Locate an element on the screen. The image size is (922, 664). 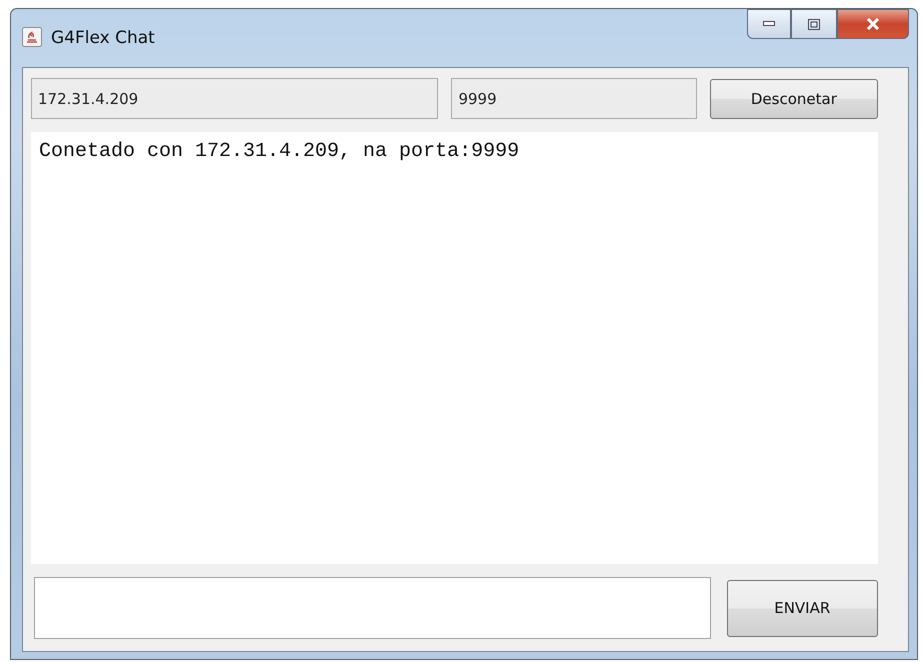
close-button is located at coordinates (873, 24).